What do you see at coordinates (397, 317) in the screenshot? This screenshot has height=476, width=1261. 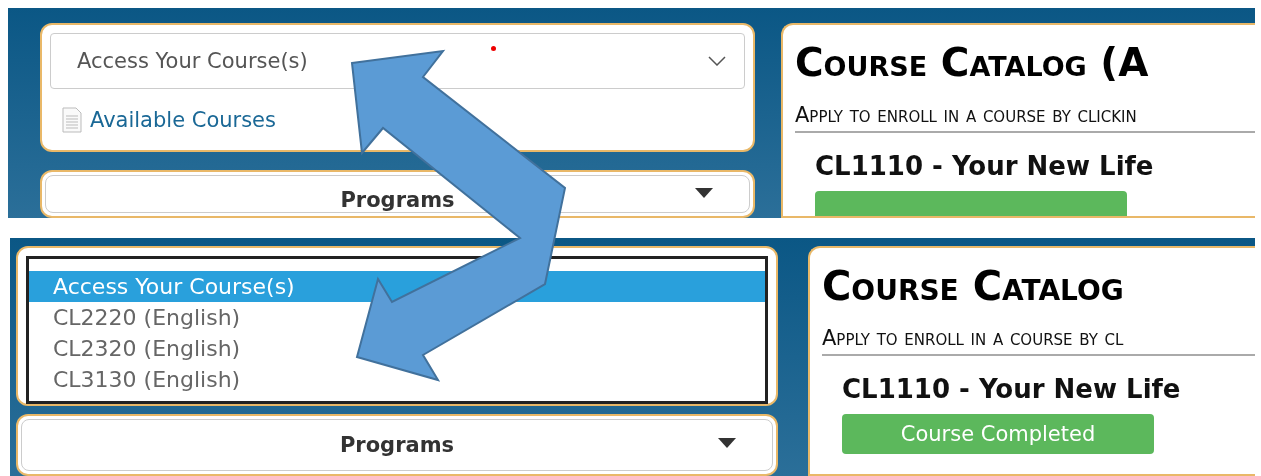 I see `course-option: CL2220 (English)` at bounding box center [397, 317].